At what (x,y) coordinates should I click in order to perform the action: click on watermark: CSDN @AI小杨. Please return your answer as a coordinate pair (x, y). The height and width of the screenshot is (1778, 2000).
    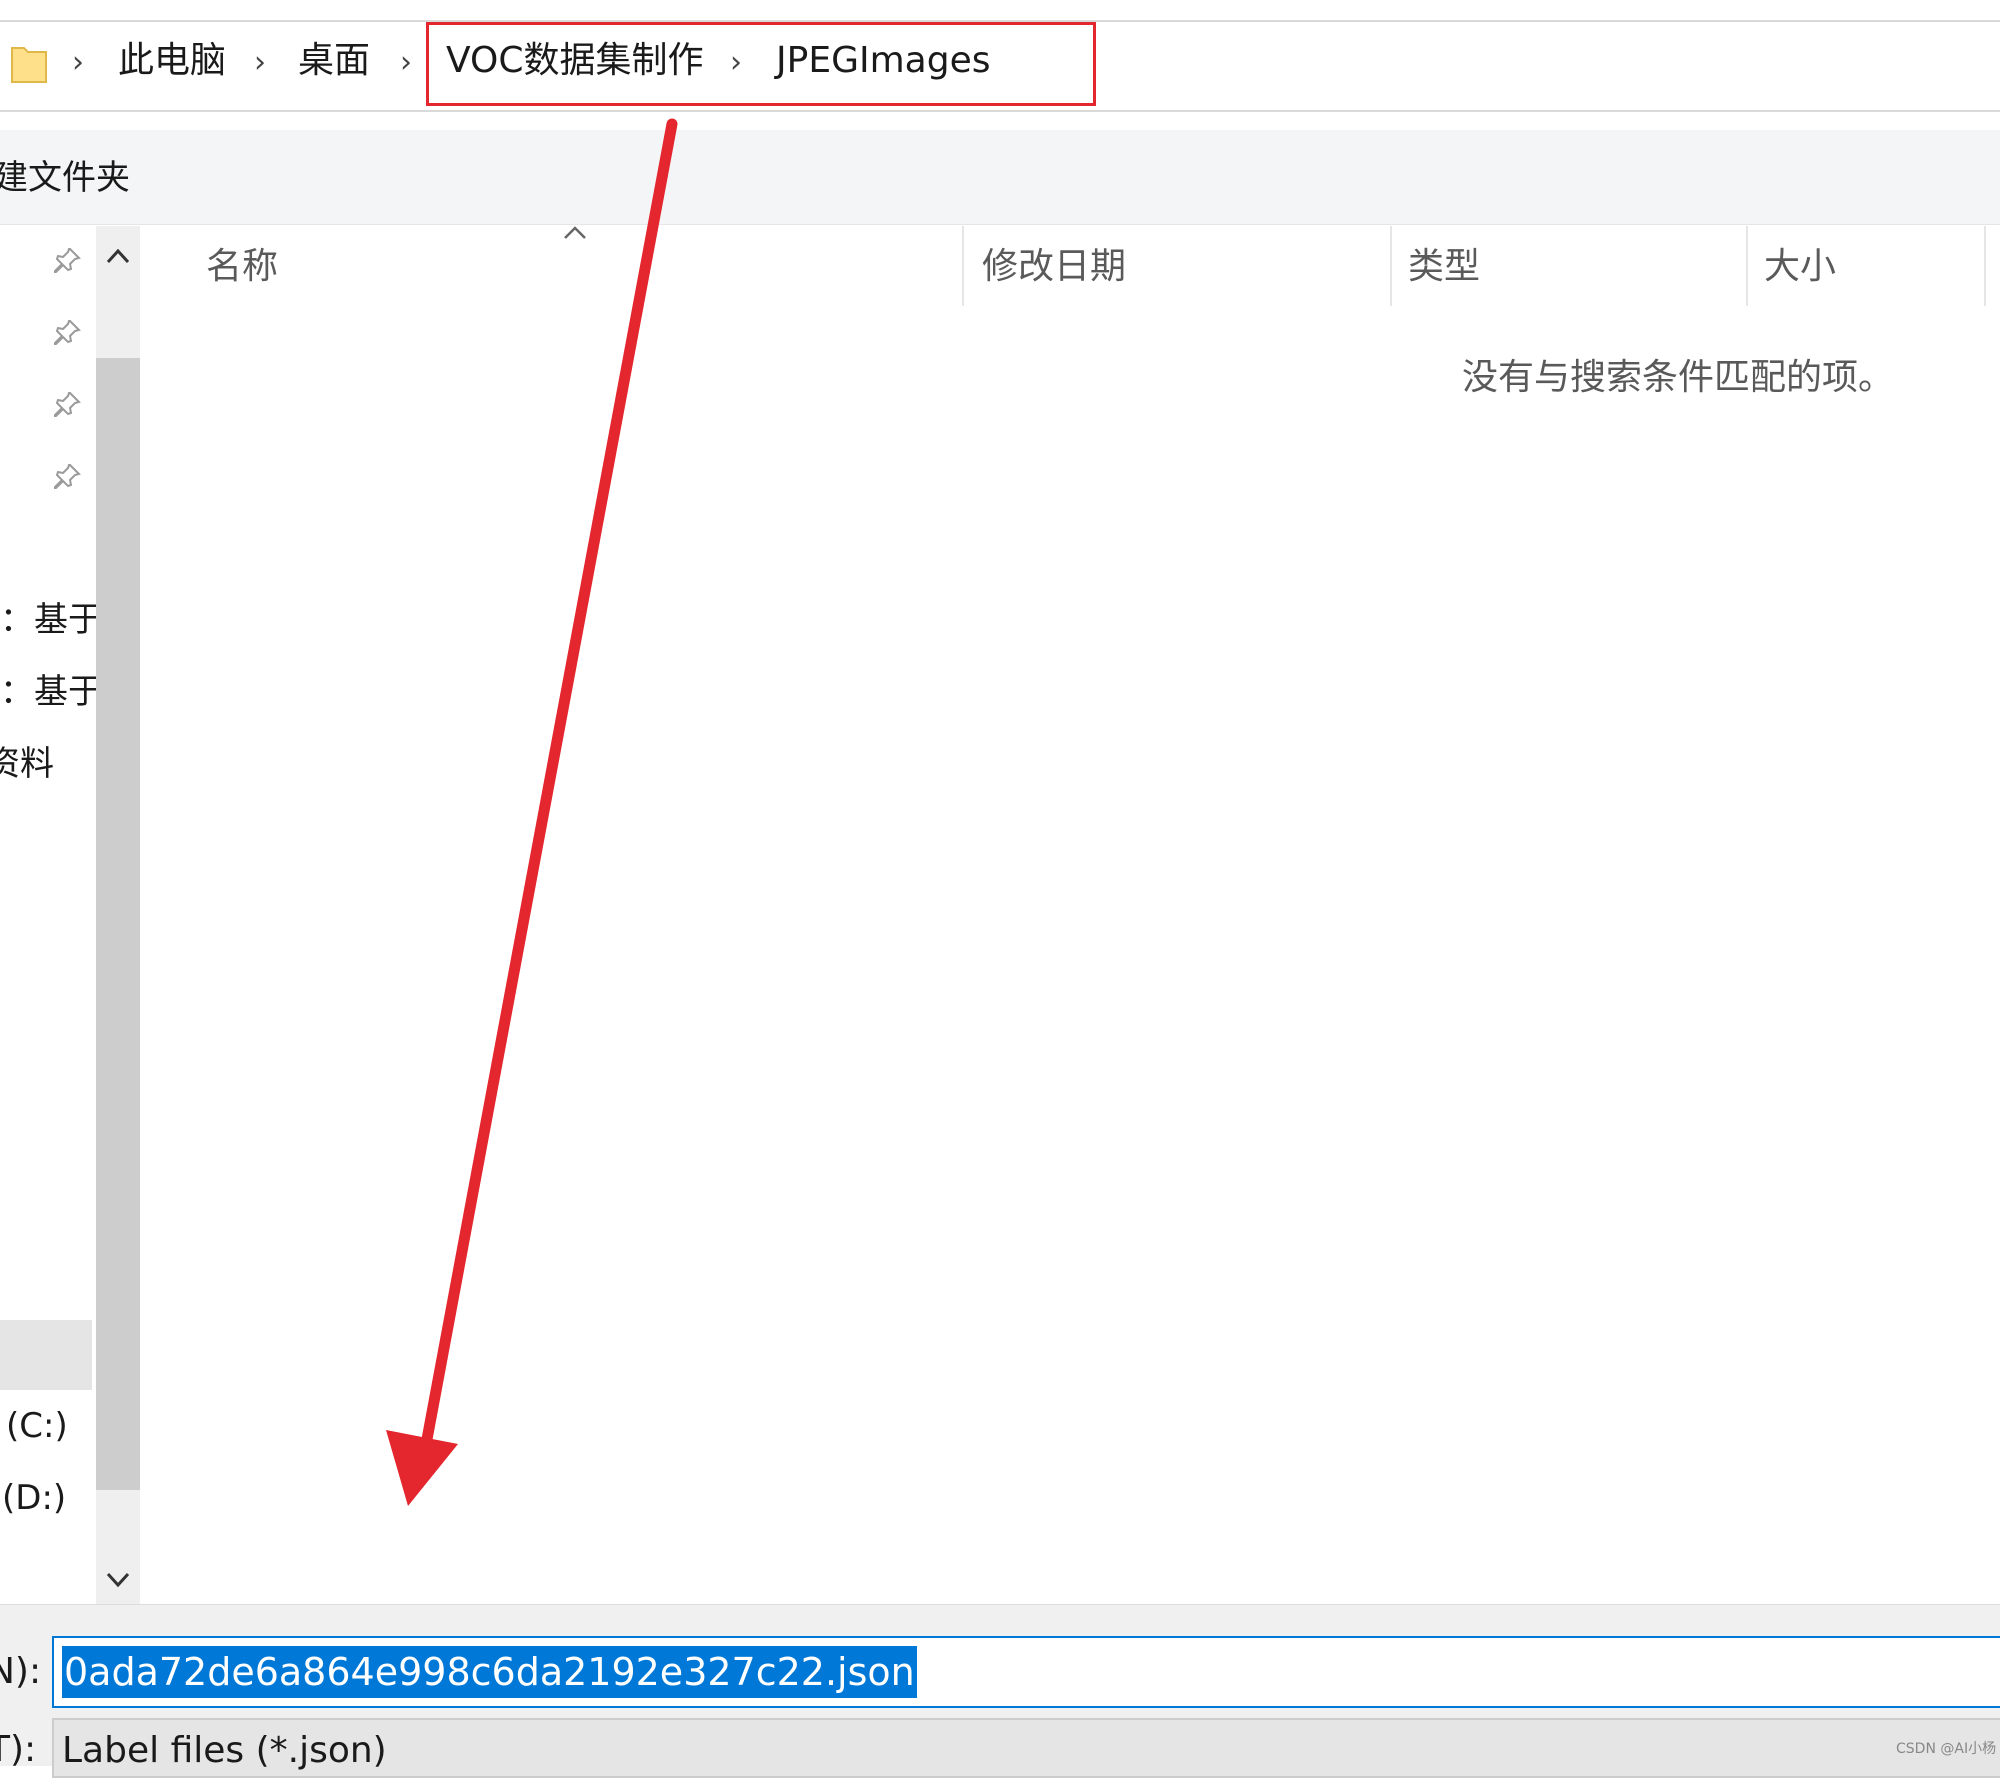
    Looking at the image, I should click on (1946, 1749).